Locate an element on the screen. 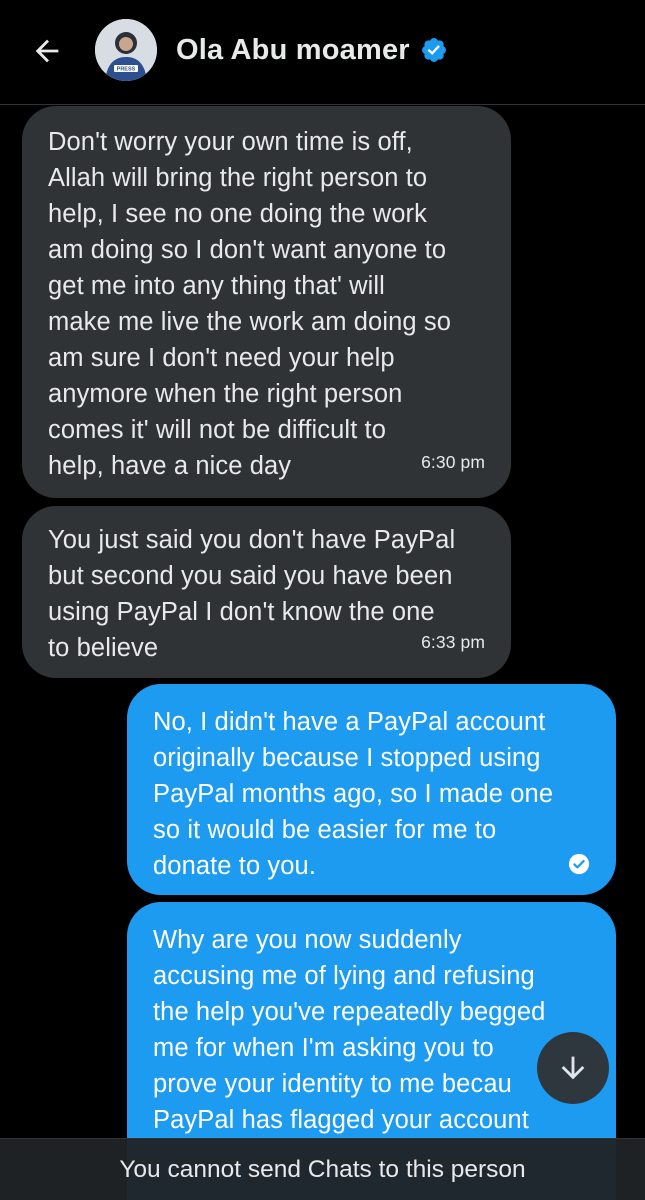 This screenshot has width=645, height=1200. arrow-down-icon is located at coordinates (573, 1068).